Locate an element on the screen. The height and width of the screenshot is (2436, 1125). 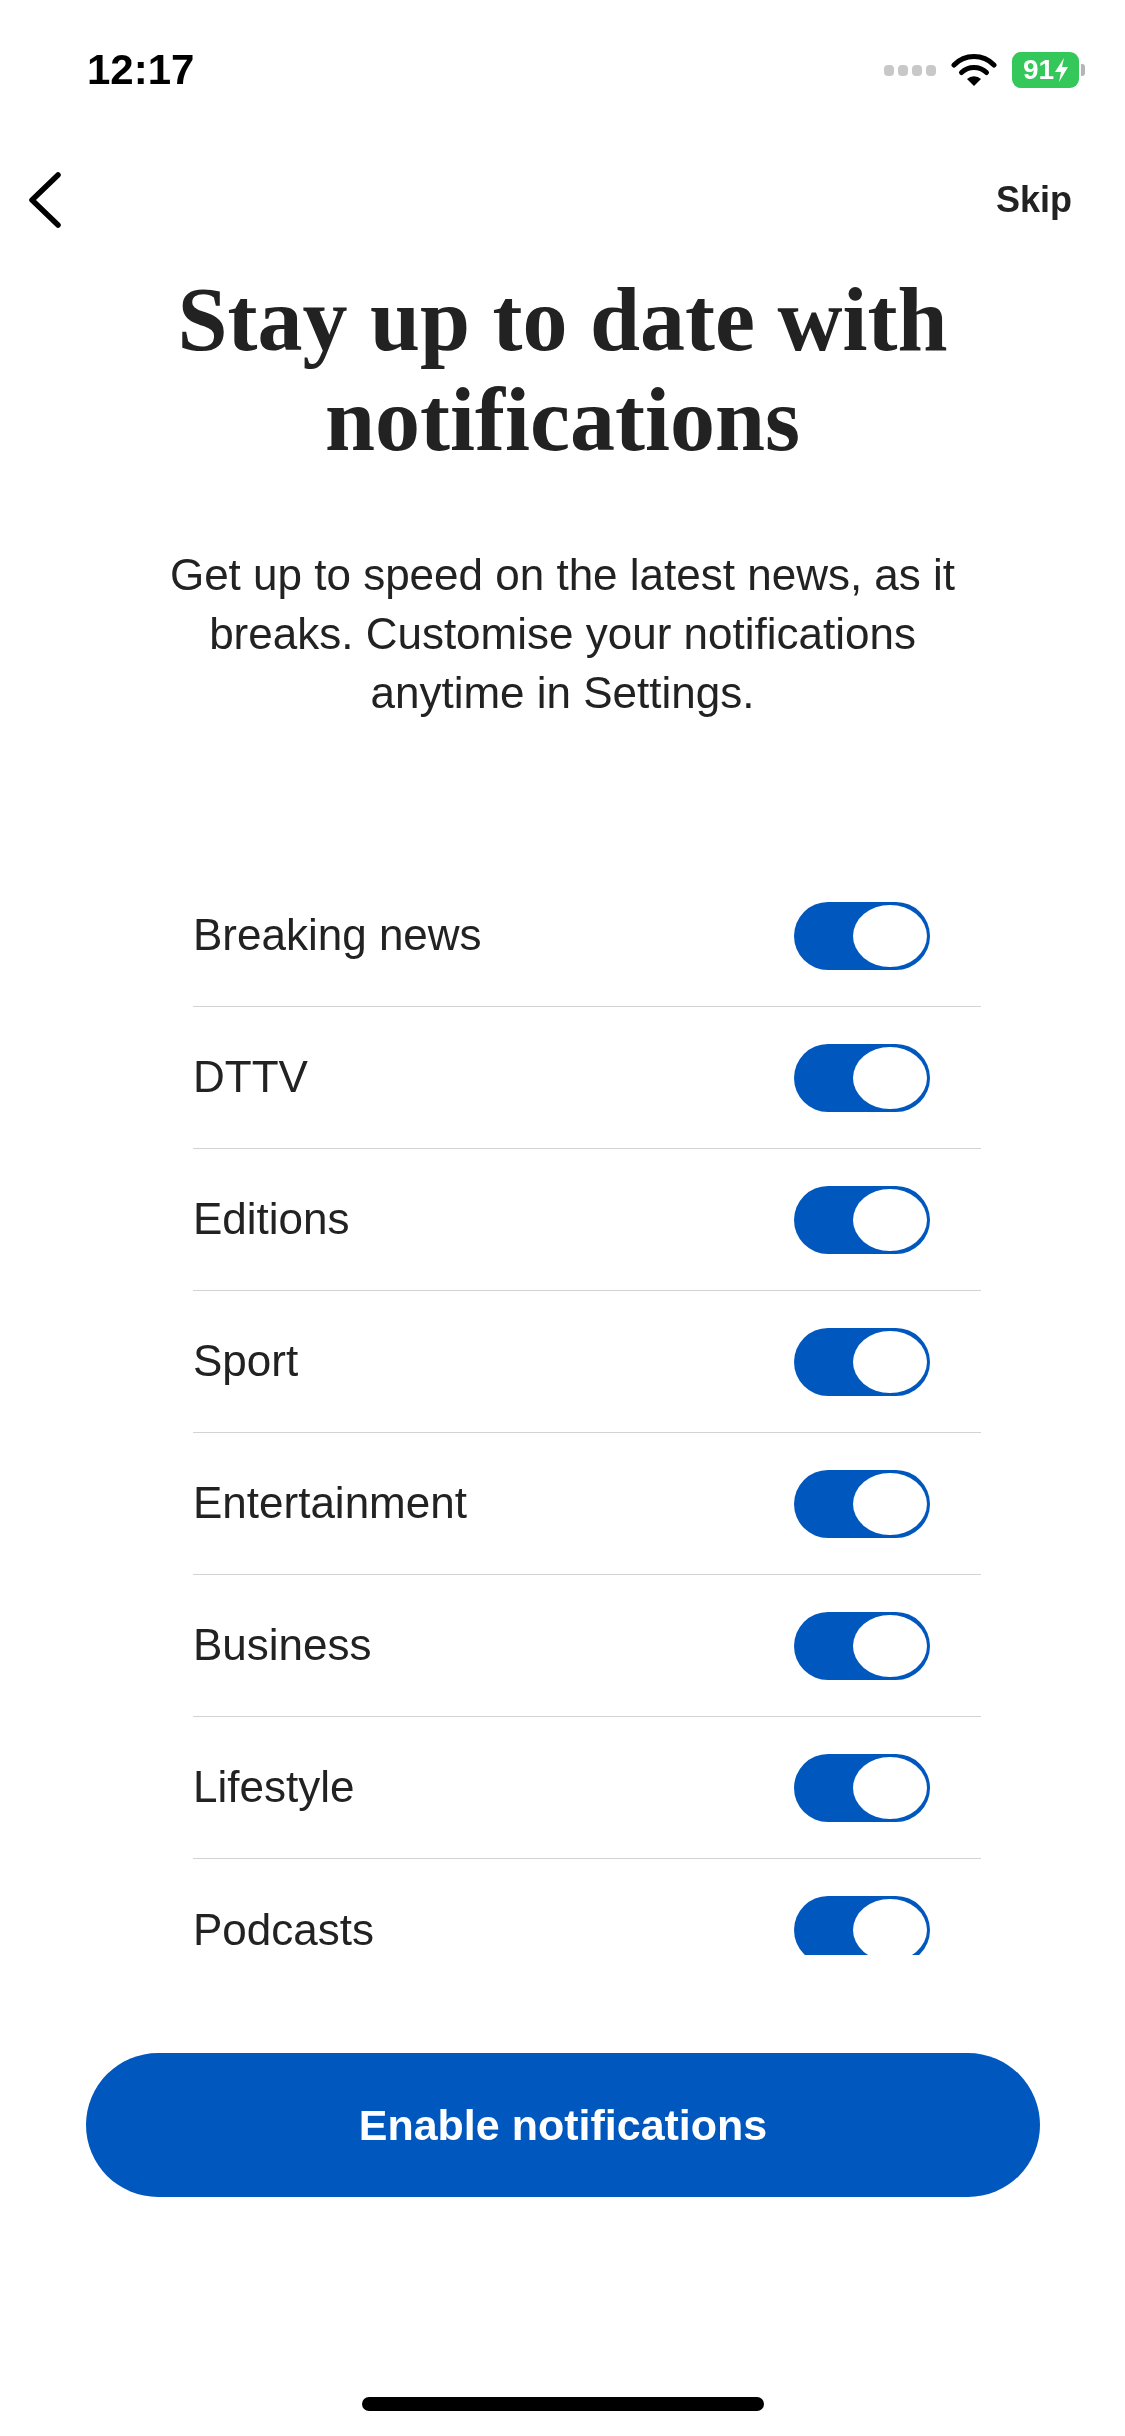
notification-label: Editions is located at coordinates (271, 1219).